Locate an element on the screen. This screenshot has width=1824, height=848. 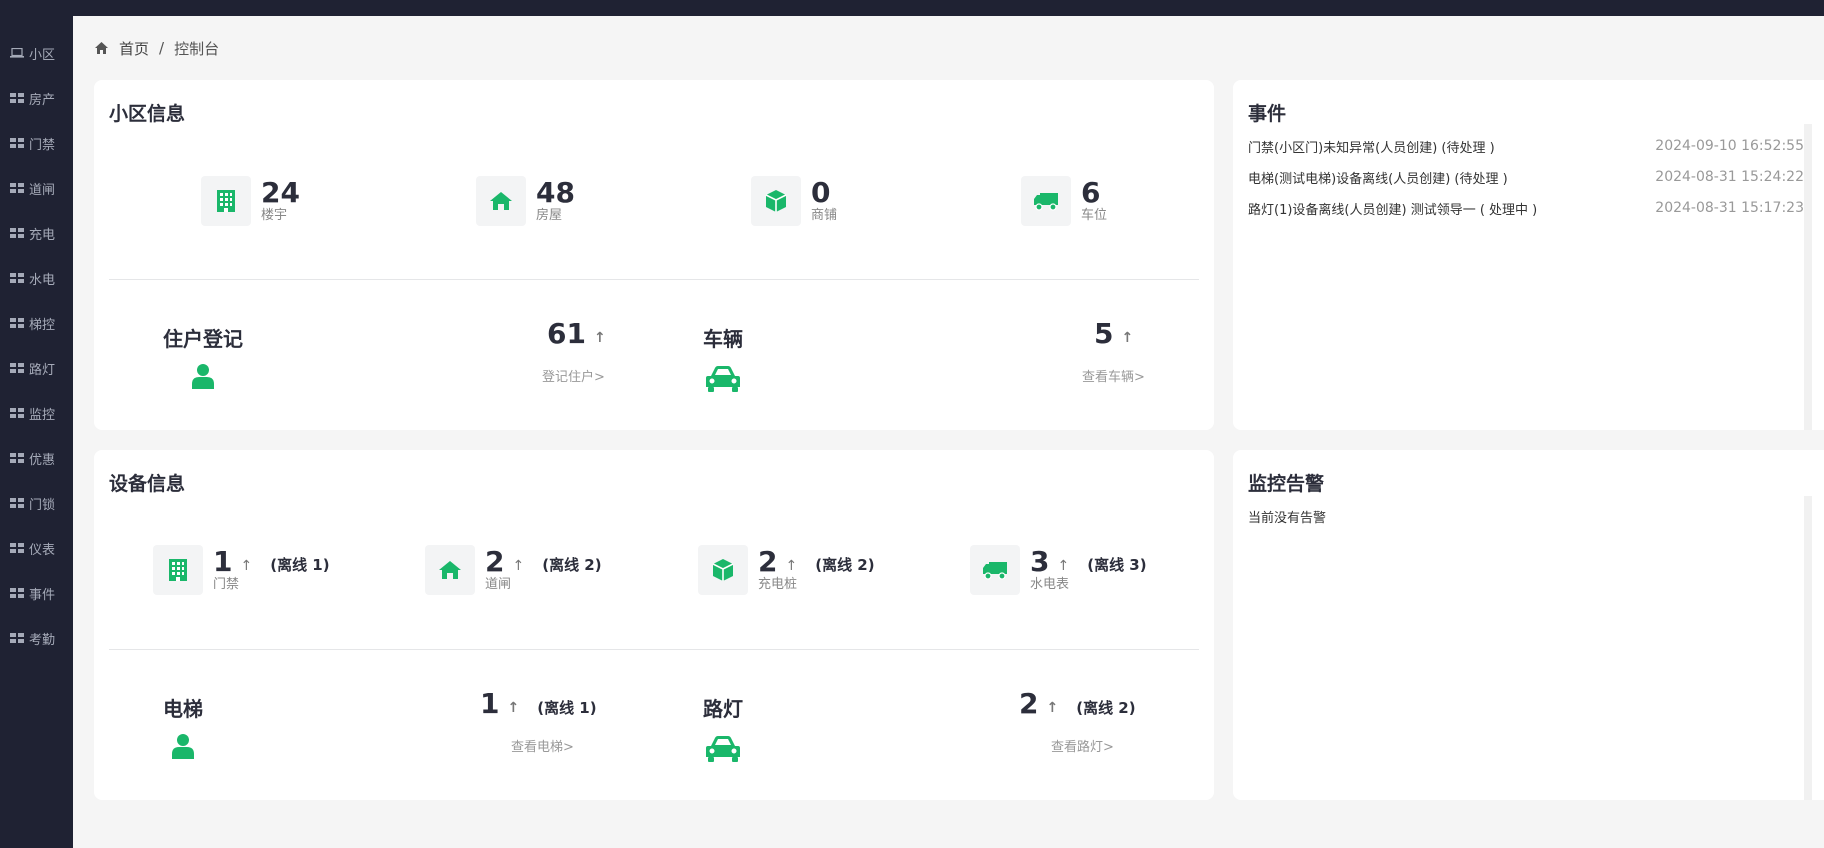
stat-value: 1 is located at coordinates (223, 561).